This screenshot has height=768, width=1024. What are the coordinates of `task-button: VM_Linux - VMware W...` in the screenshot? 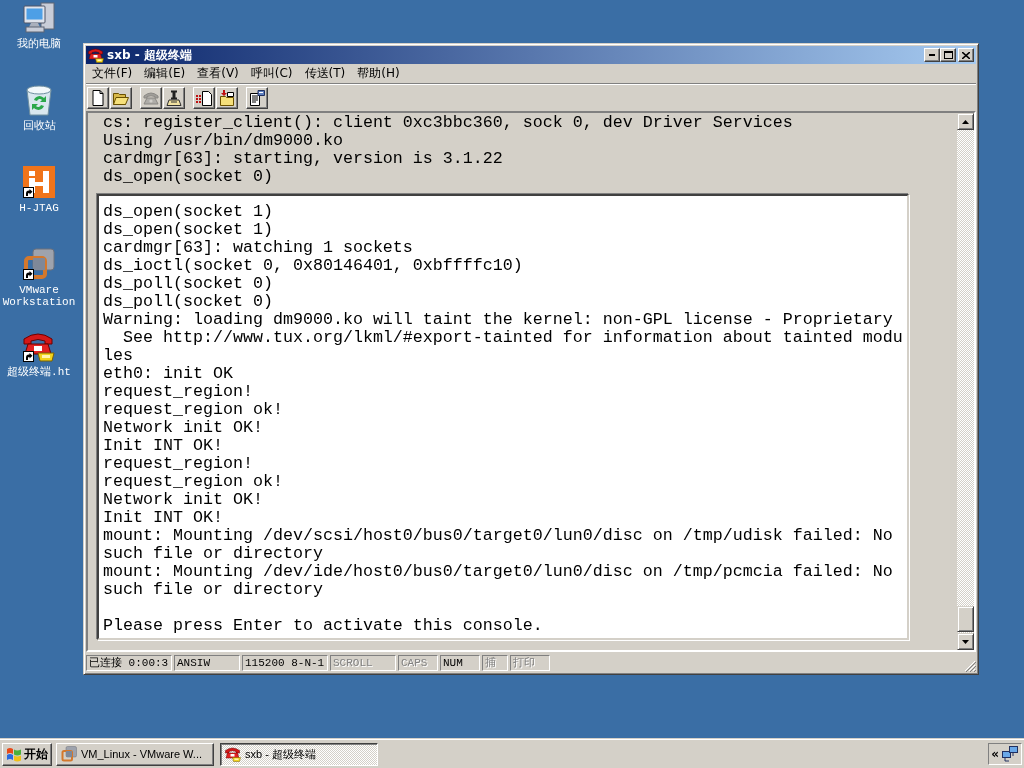 It's located at (135, 754).